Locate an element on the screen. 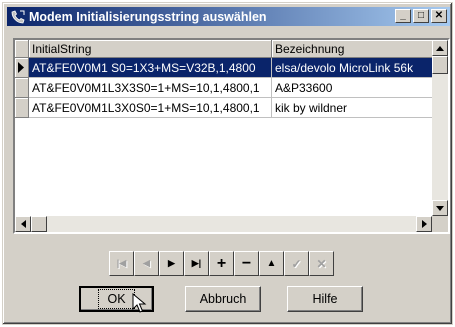  db-navigator: |◀ ◀ ▶ ▶| + − ▲ ✓ ✕ is located at coordinates (221, 263).